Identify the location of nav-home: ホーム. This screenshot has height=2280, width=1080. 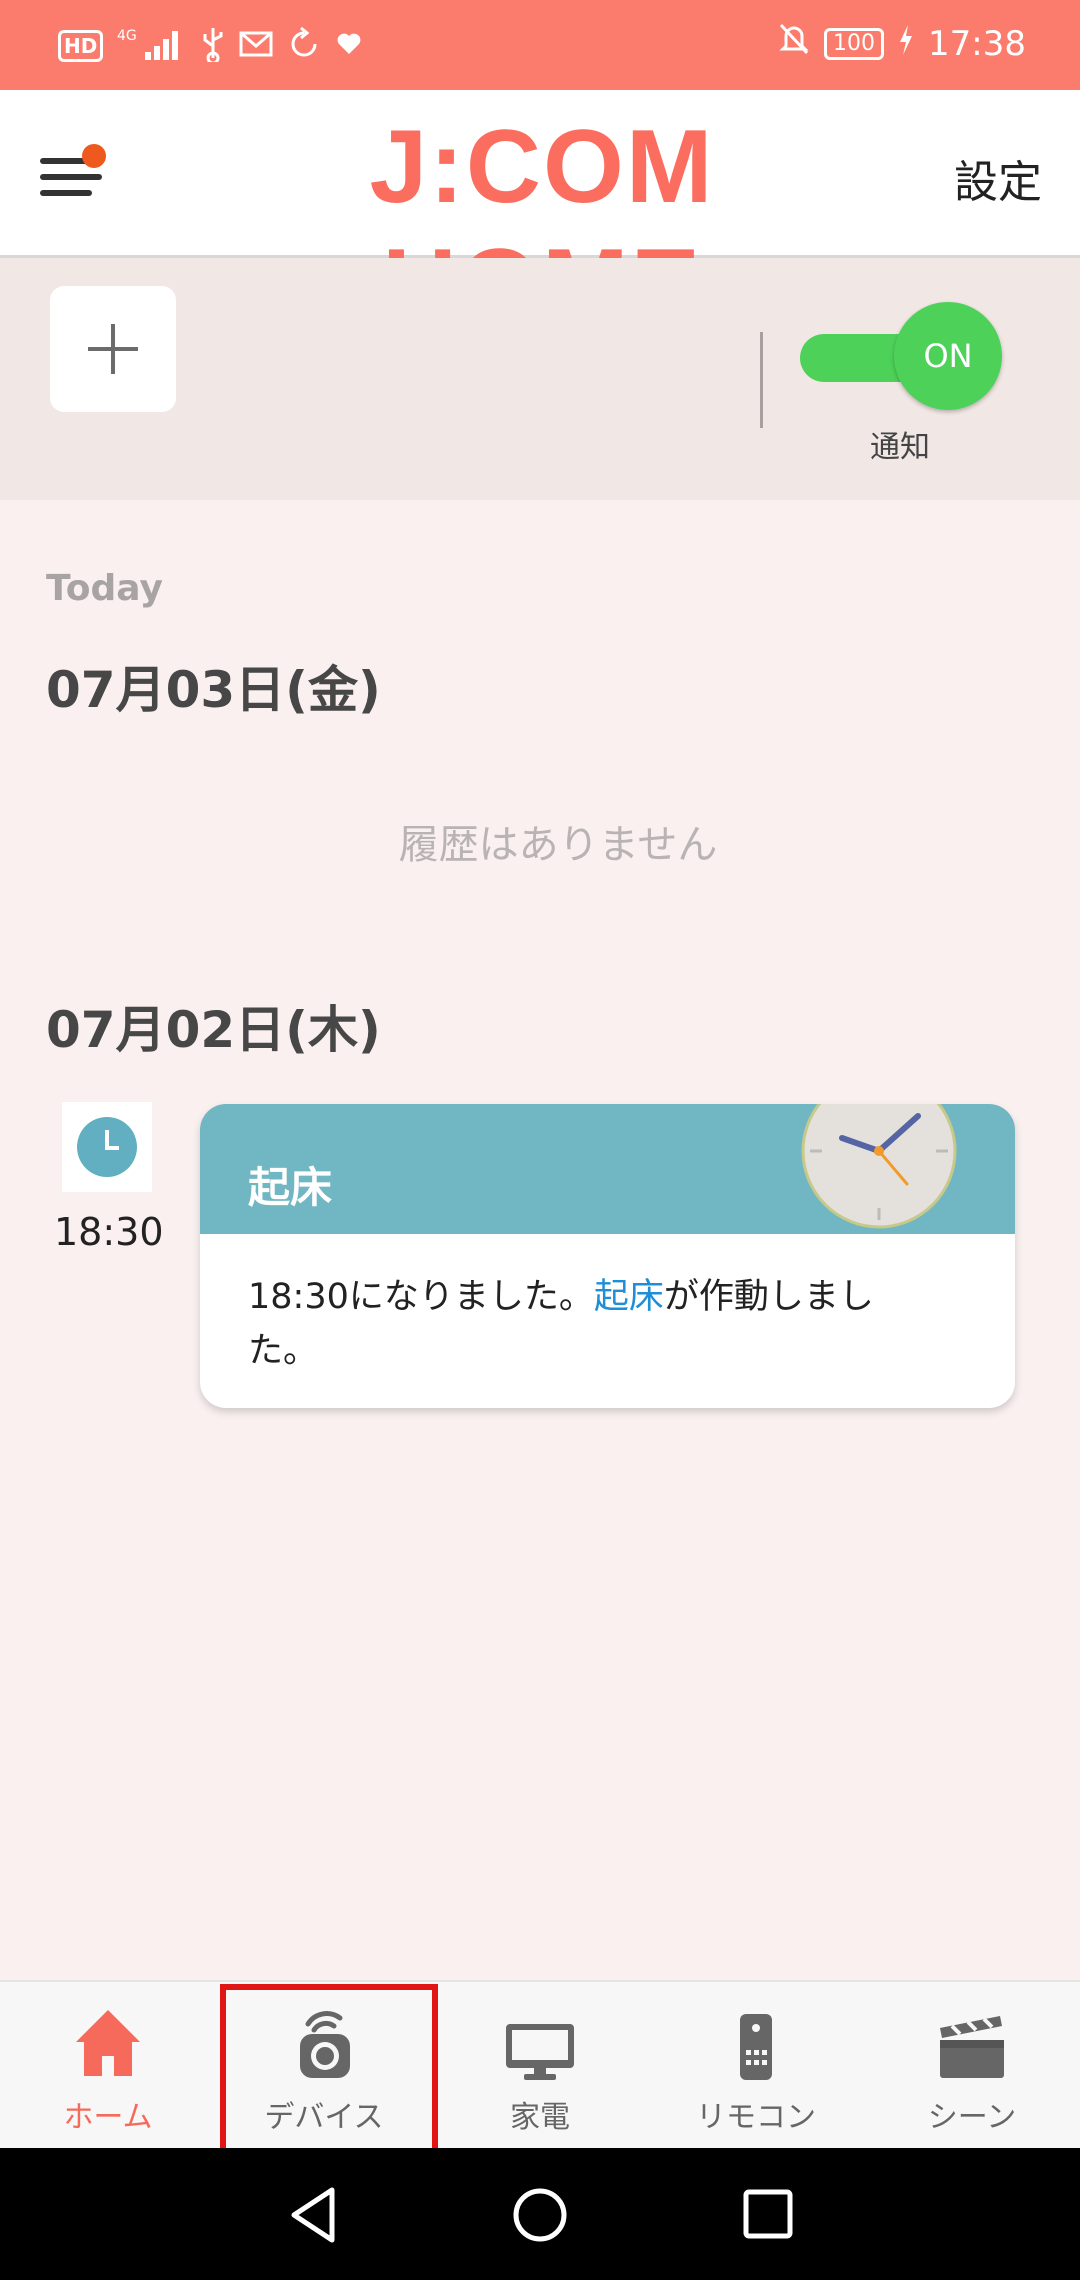
(108, 2066).